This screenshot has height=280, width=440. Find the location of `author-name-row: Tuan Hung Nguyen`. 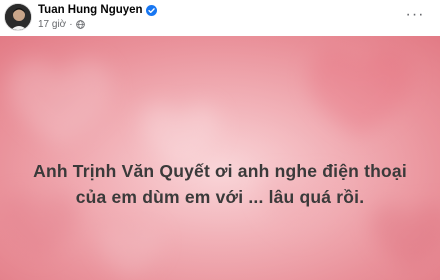

author-name-row: Tuan Hung Nguyen is located at coordinates (97, 10).